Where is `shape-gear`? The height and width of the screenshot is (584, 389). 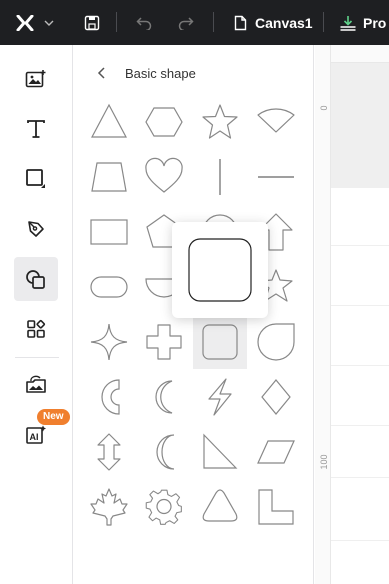 shape-gear is located at coordinates (164, 507).